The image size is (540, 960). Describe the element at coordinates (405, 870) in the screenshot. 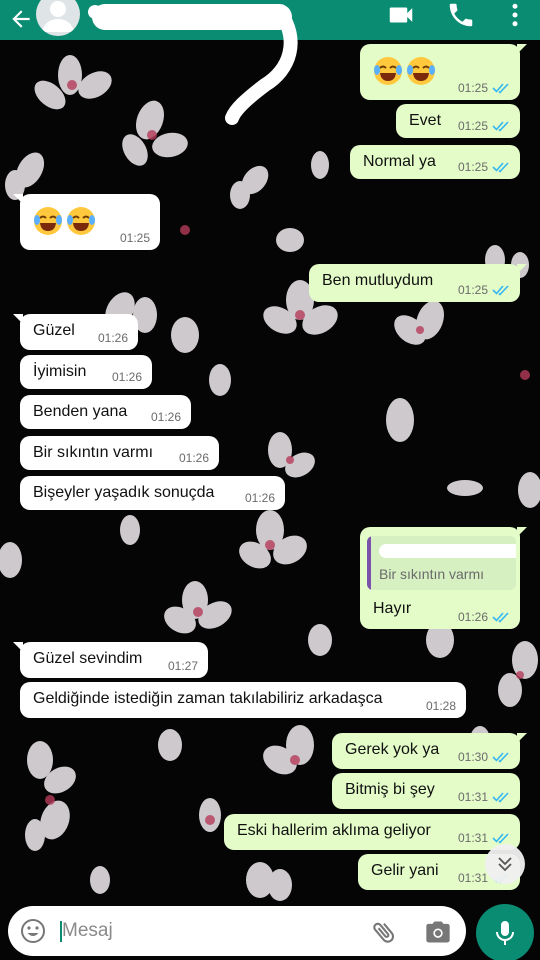

I see `message-text: Gelir yani` at that location.